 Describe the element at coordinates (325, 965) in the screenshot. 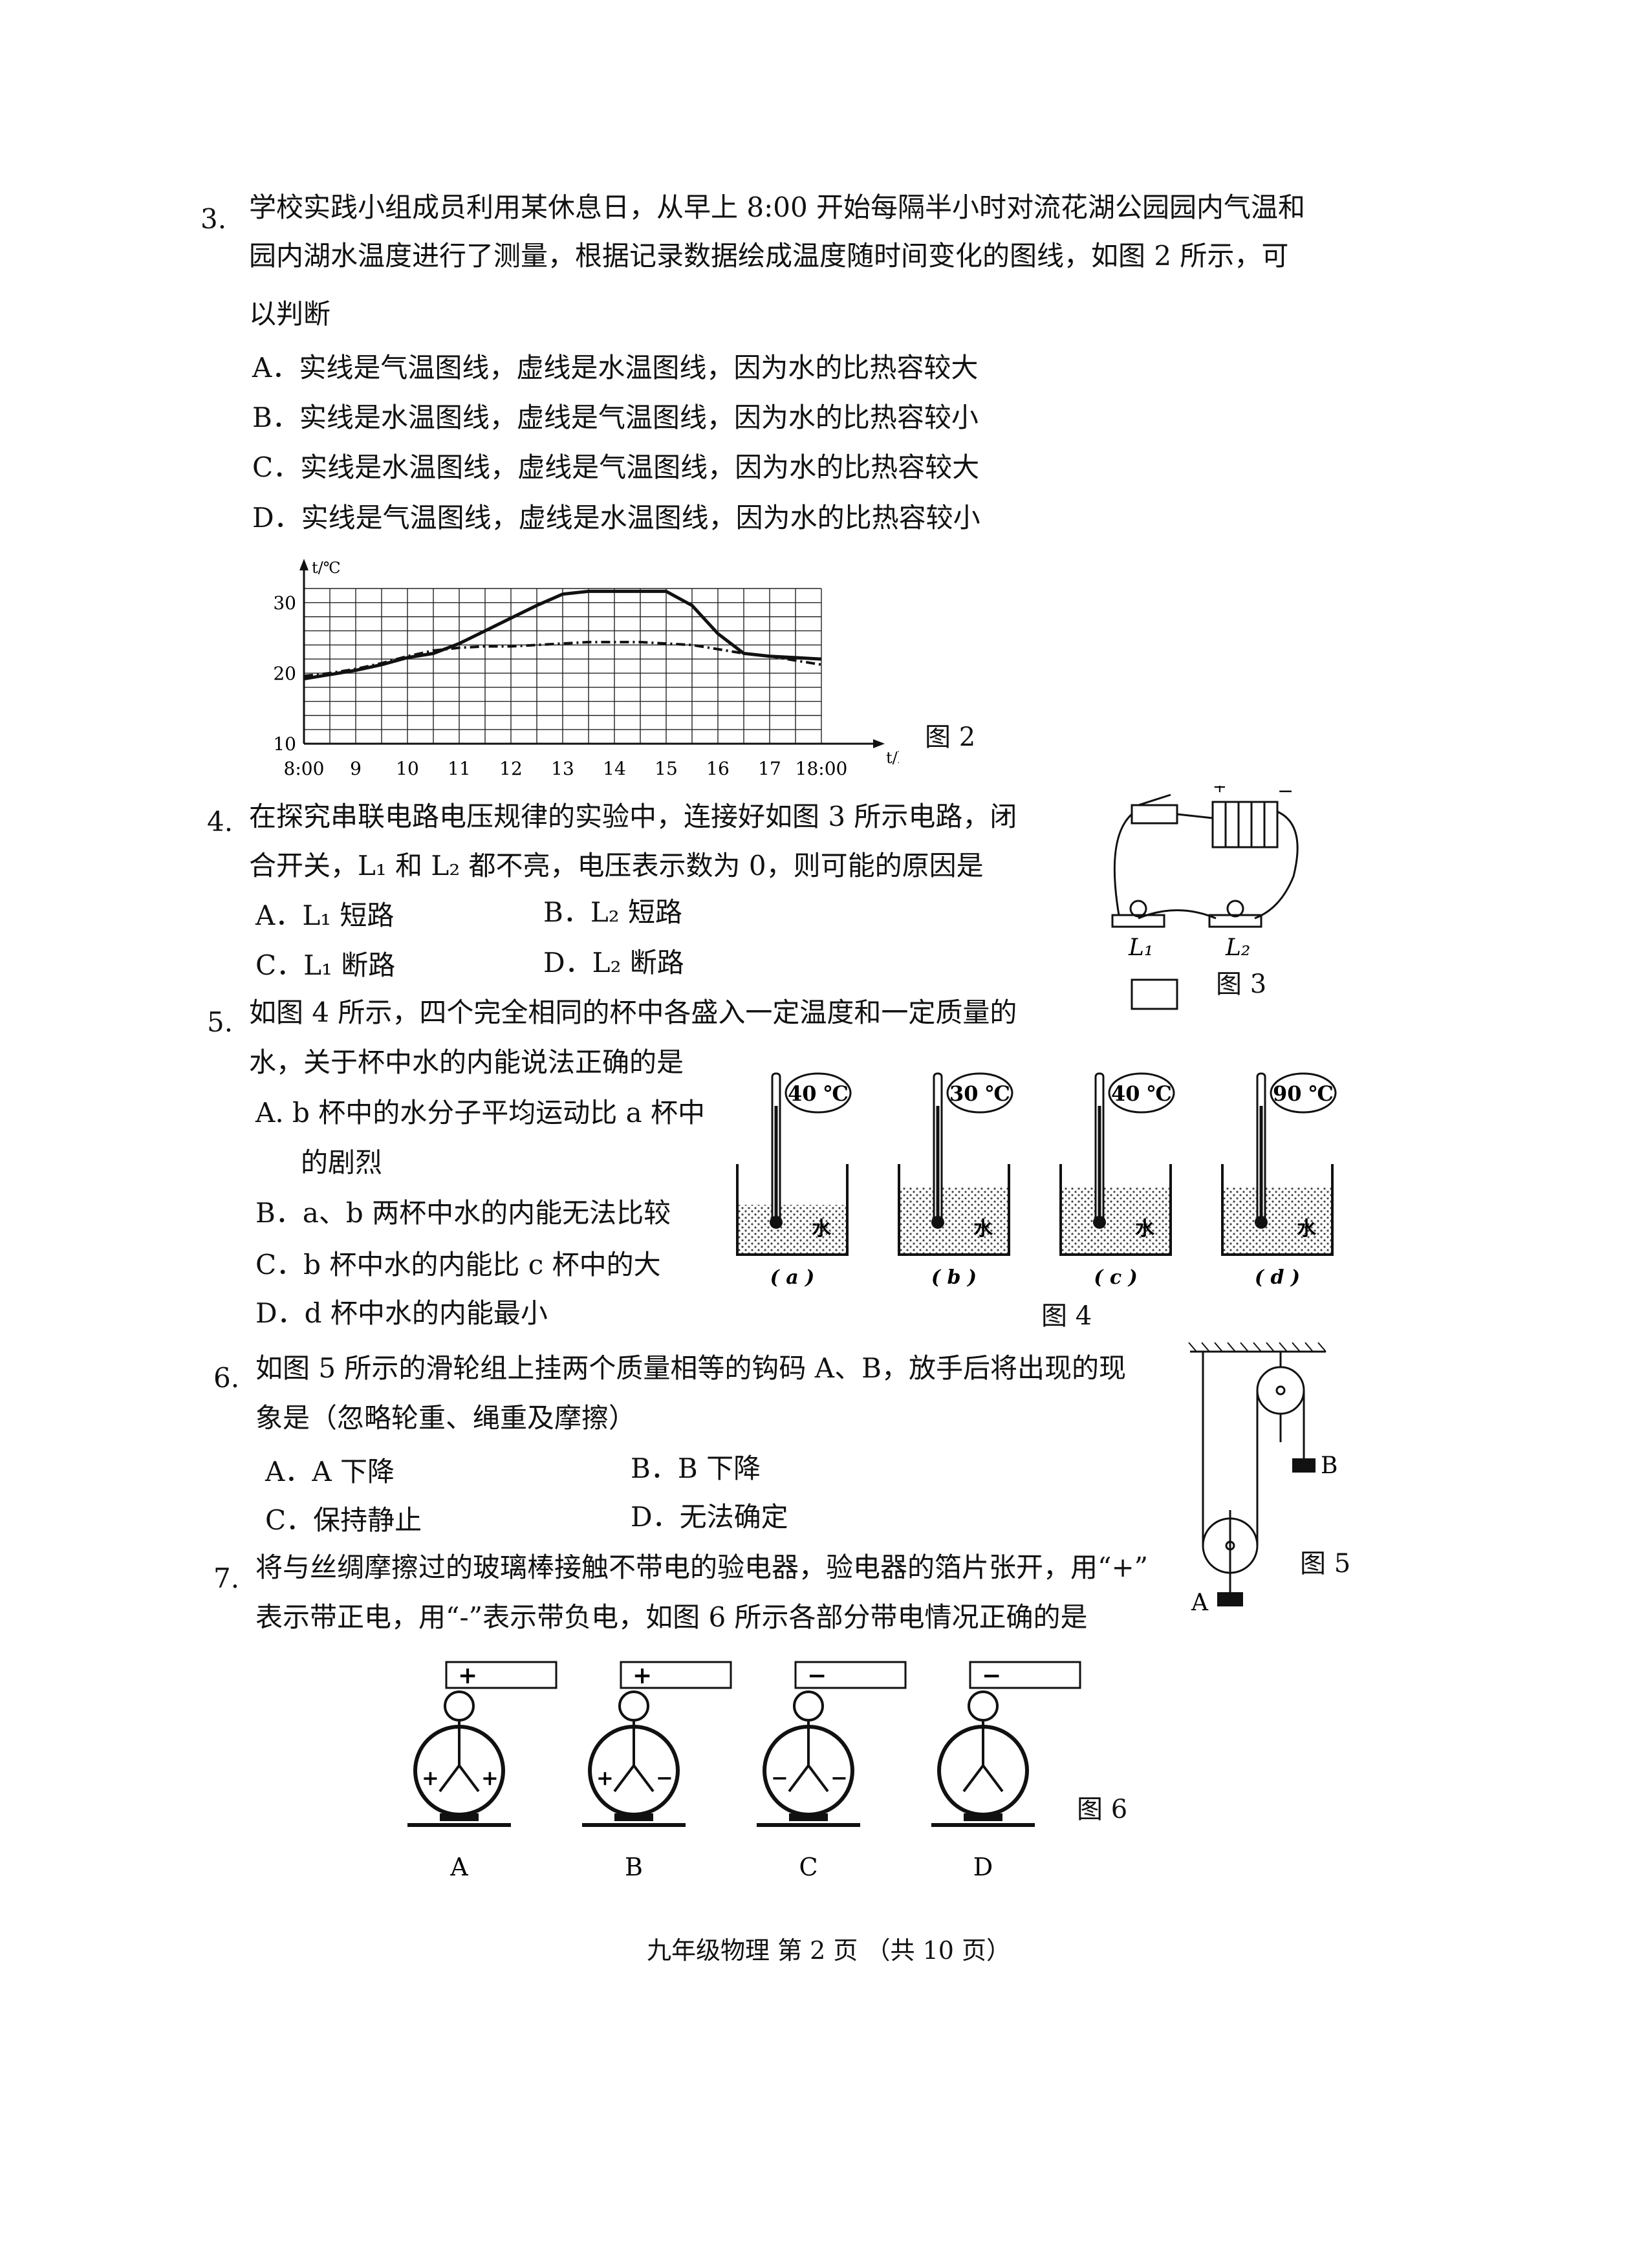

I see `option-c: C．L₁ 断路` at that location.